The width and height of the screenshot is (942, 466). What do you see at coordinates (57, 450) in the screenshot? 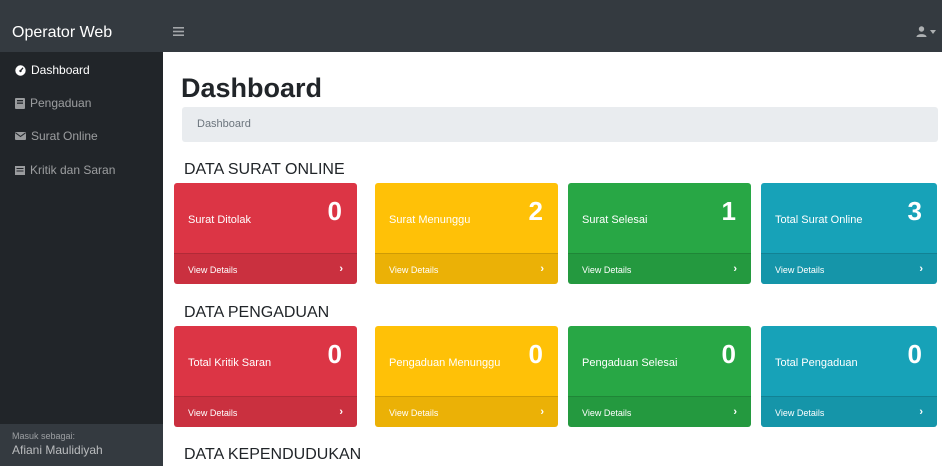
I see `logged-in-user: Afiani Maulidiyah` at bounding box center [57, 450].